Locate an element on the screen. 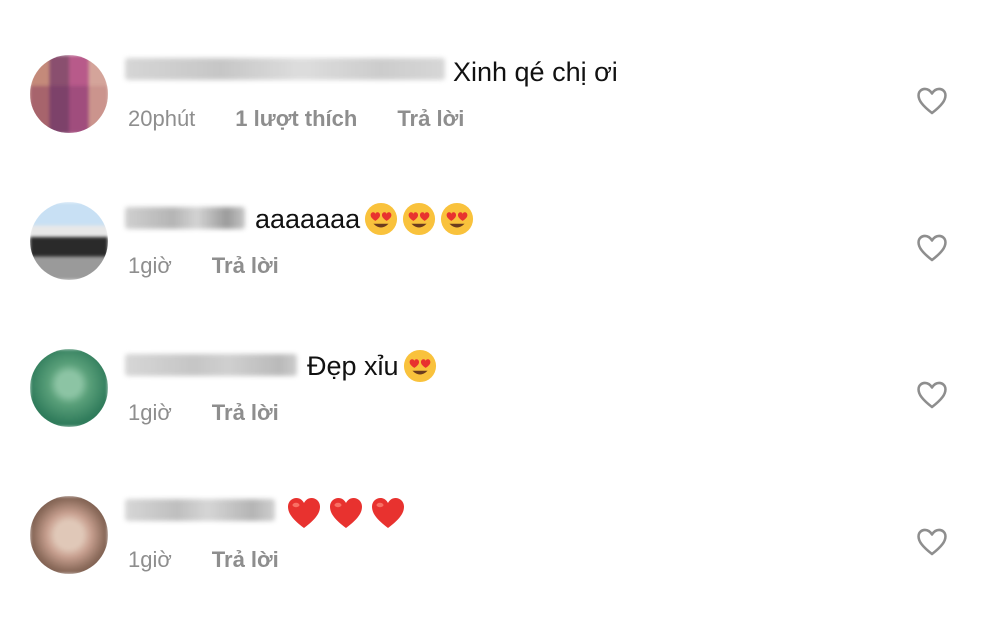 This screenshot has width=1000, height=631. comment-text-line is located at coordinates (343, 513).